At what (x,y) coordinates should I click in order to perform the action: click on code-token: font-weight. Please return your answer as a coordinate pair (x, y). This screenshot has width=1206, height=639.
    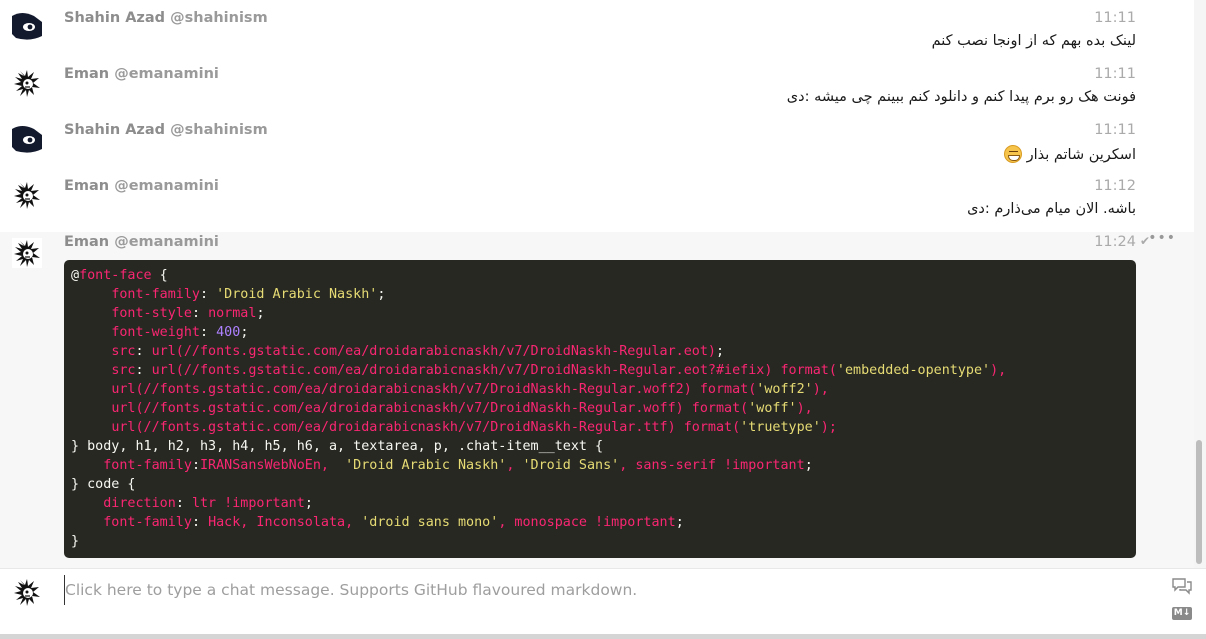
    Looking at the image, I should click on (155, 332).